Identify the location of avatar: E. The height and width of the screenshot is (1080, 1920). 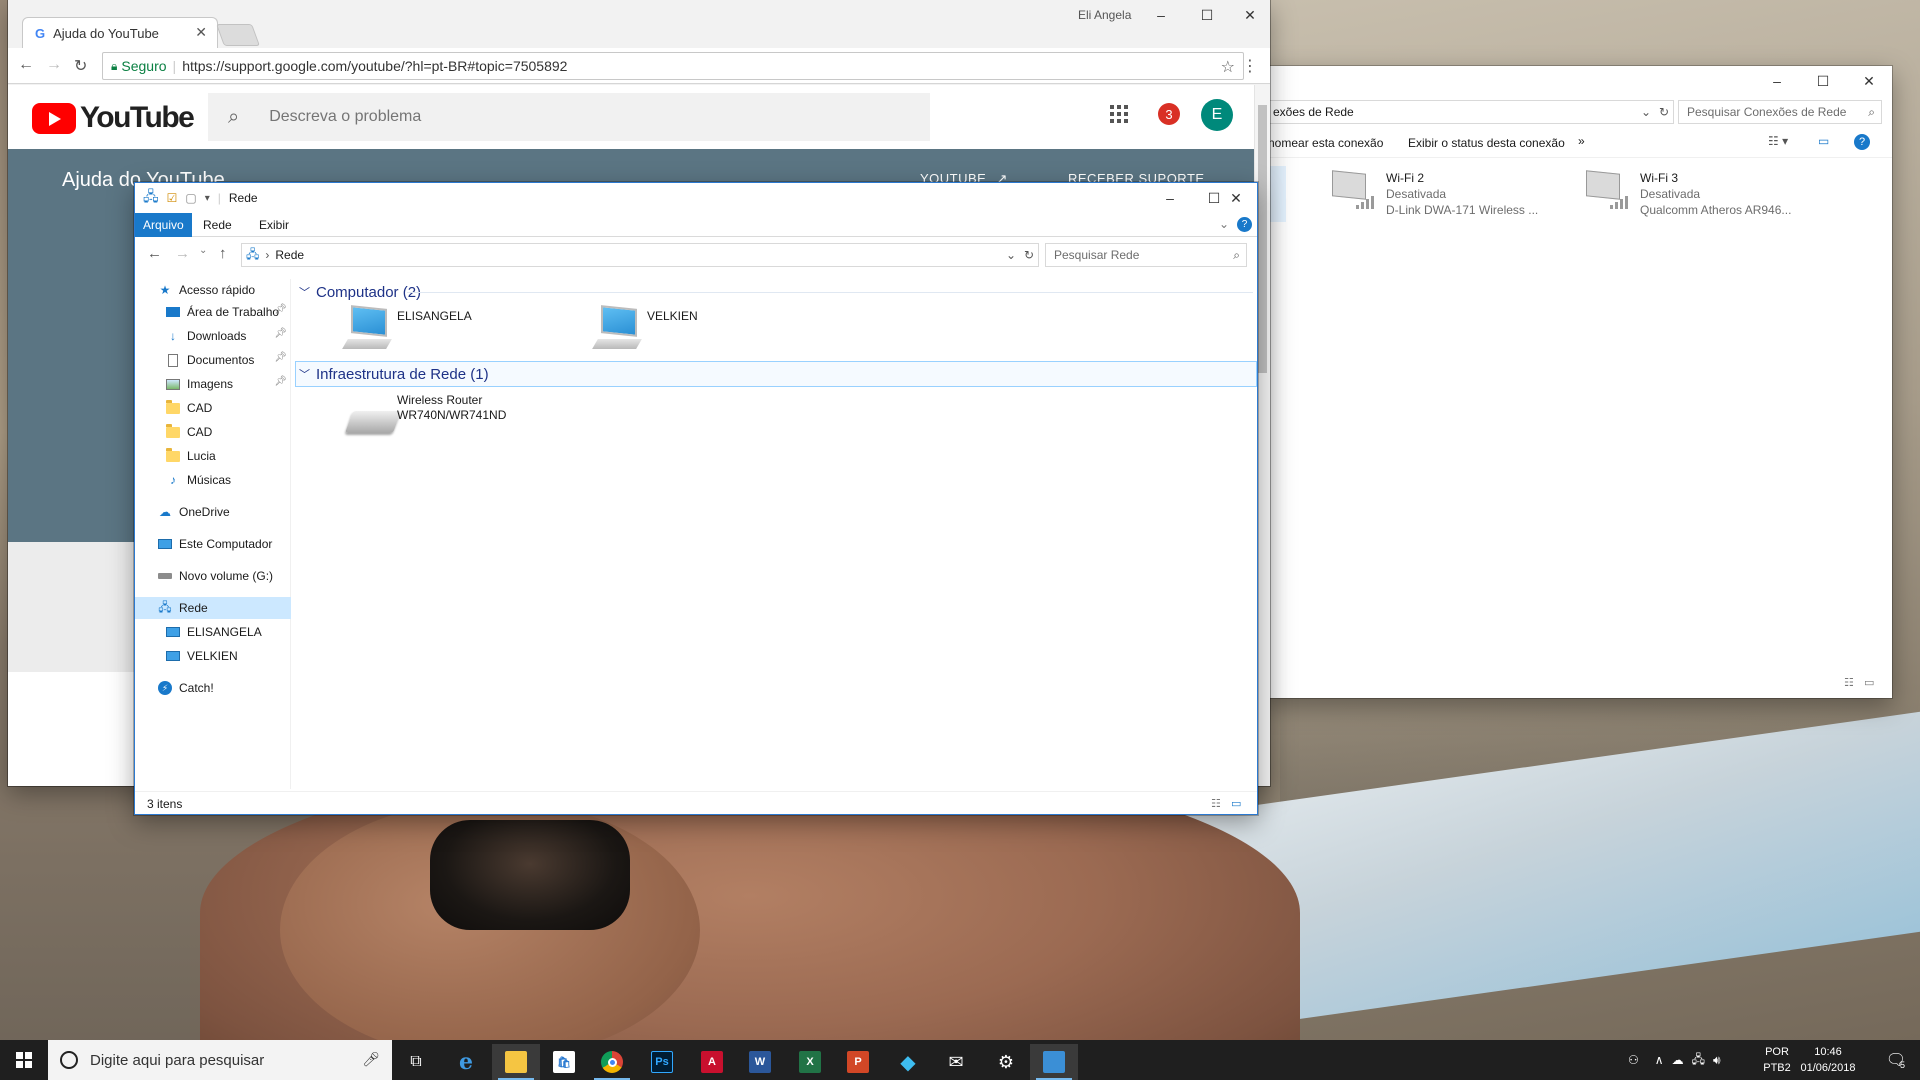
(1217, 115).